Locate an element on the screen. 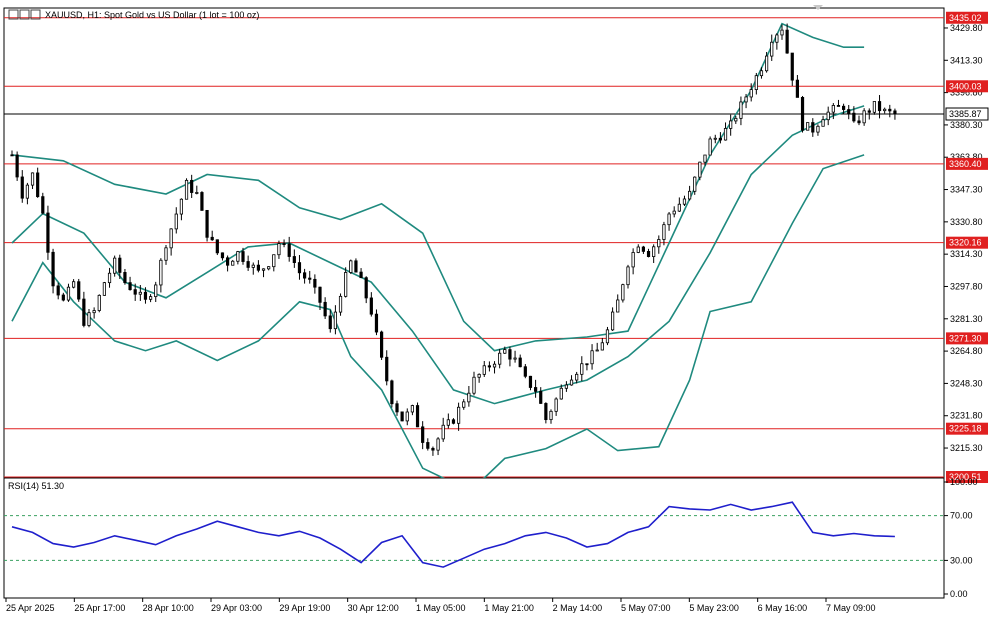  price-tick-label: 3281.30 is located at coordinates (966, 319).